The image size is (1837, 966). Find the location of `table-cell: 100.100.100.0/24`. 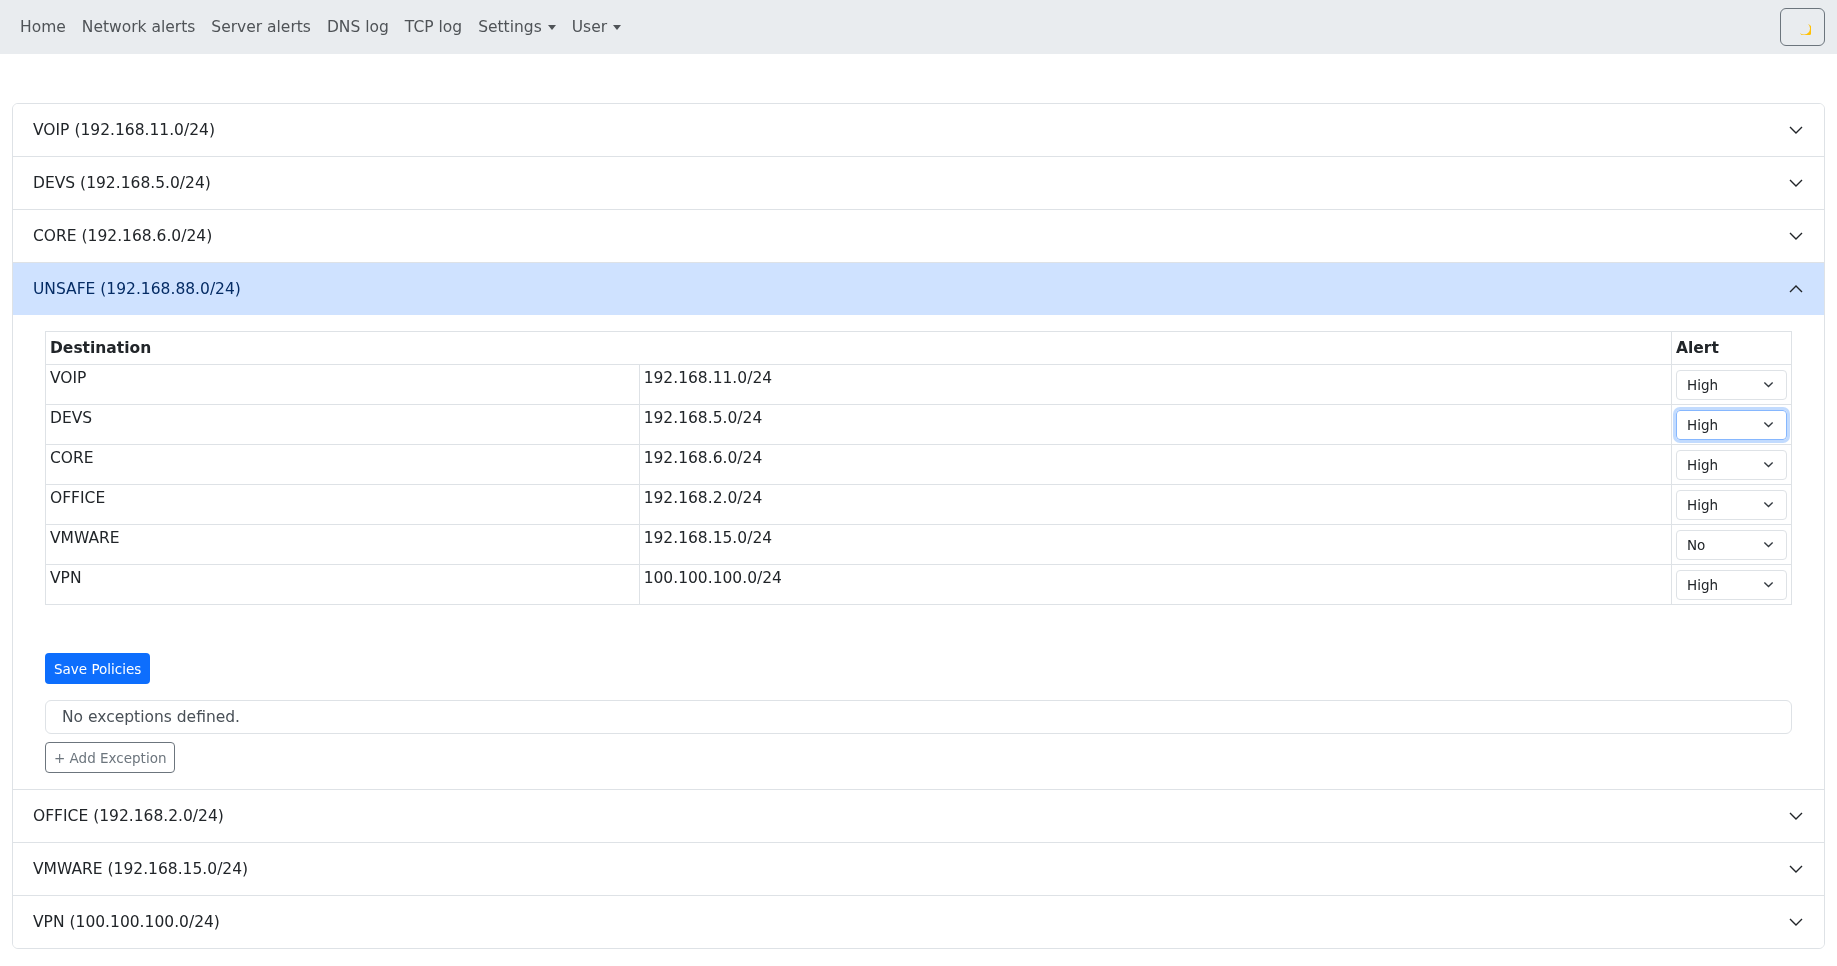

table-cell: 100.100.100.0/24 is located at coordinates (1155, 584).